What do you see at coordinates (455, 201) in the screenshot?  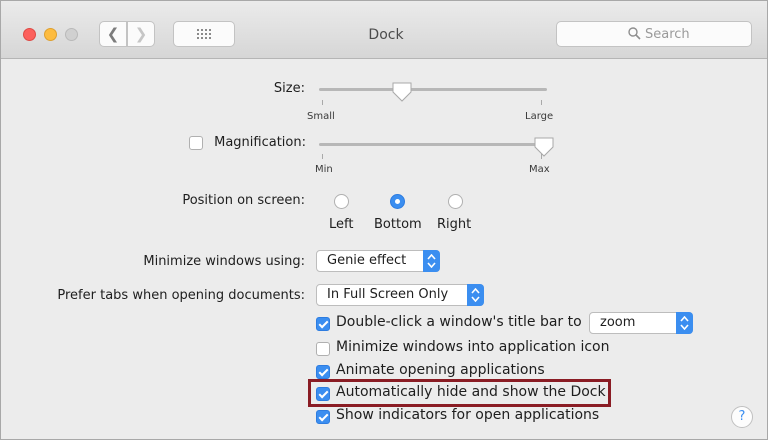 I see `position-right-radio` at bounding box center [455, 201].